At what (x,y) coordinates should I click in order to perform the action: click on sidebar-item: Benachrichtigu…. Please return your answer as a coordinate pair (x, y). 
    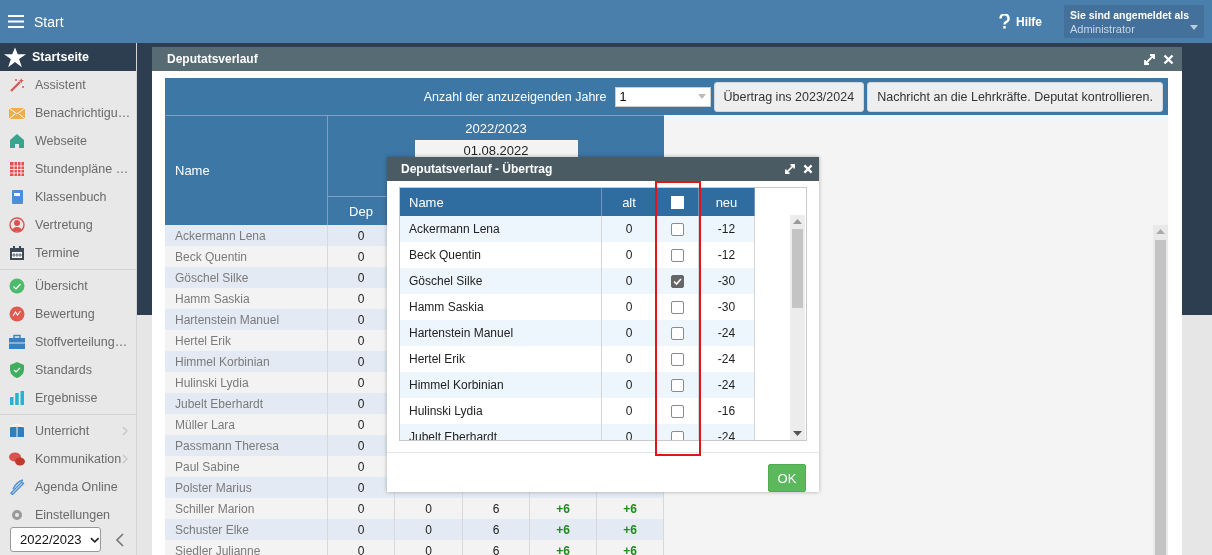
    Looking at the image, I should click on (68, 113).